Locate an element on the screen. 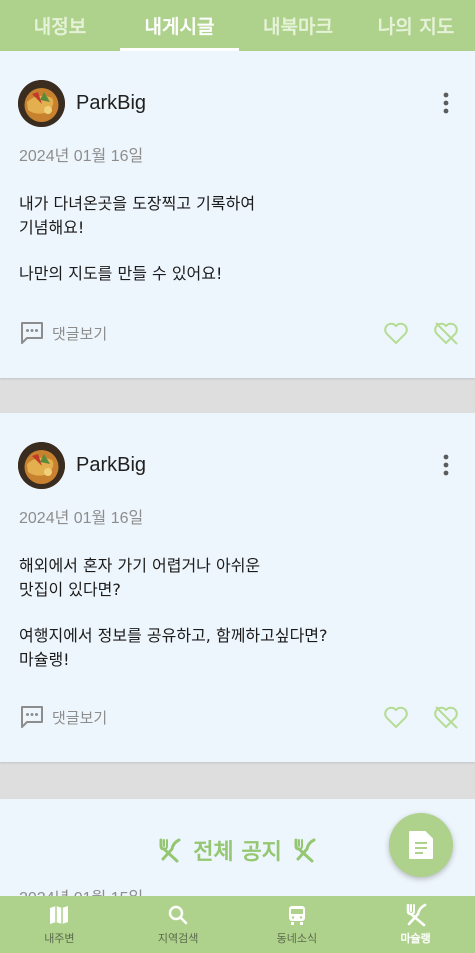  bottom-nav: 내주변 지역검색 동네소식 마슐랭 is located at coordinates (237, 924).